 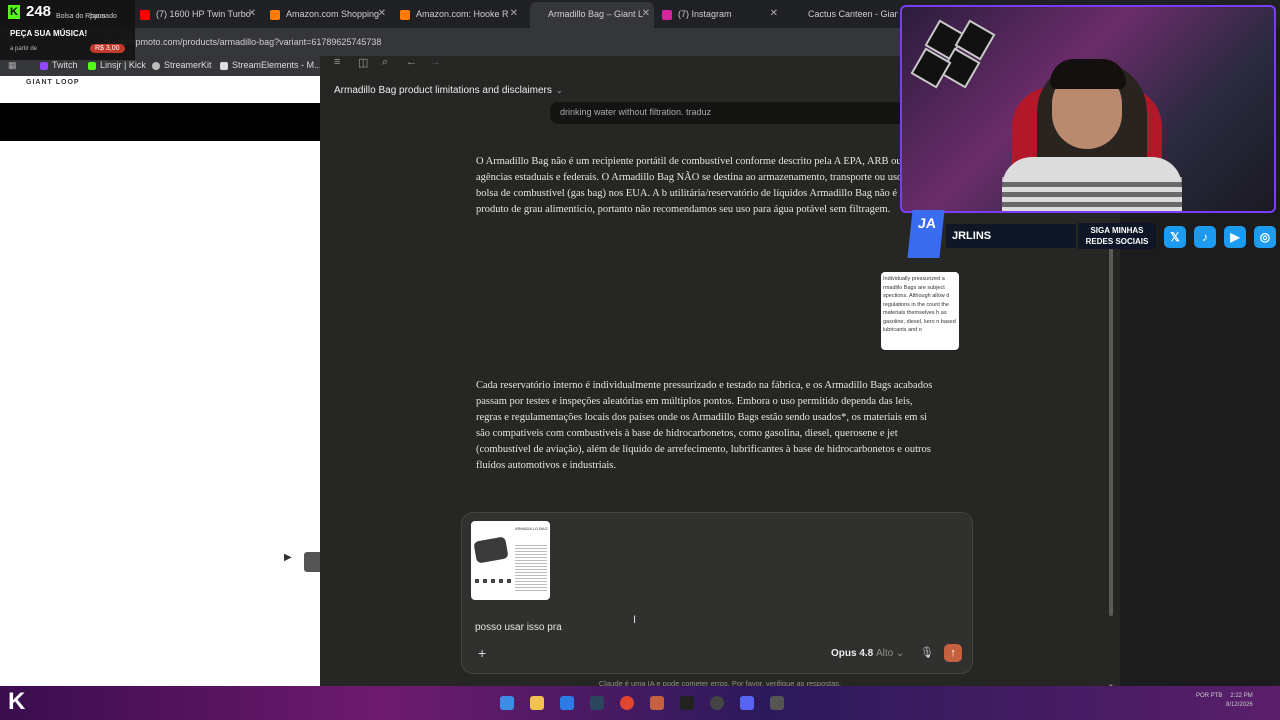 I want to click on send-button: ↑, so click(x=953, y=653).